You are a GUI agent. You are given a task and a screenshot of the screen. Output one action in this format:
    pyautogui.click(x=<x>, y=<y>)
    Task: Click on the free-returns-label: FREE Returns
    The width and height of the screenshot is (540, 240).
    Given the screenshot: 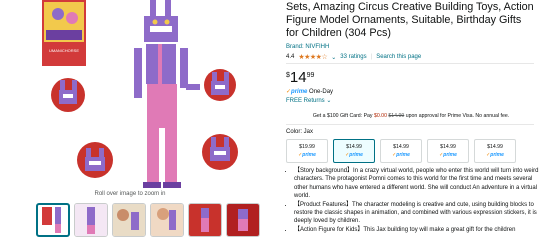 What is the action you would take?
    pyautogui.click(x=305, y=101)
    